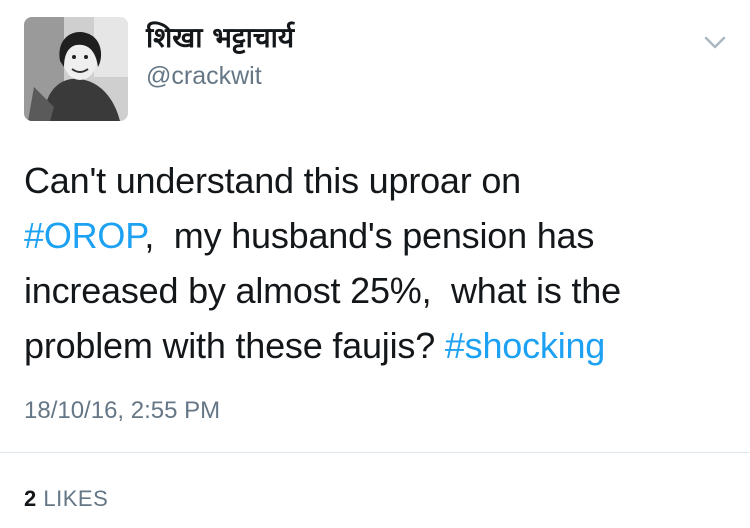 Image resolution: width=750 pixels, height=528 pixels. I want to click on tweet-text-line: increased by almost 25%, what is the, so click(374, 290).